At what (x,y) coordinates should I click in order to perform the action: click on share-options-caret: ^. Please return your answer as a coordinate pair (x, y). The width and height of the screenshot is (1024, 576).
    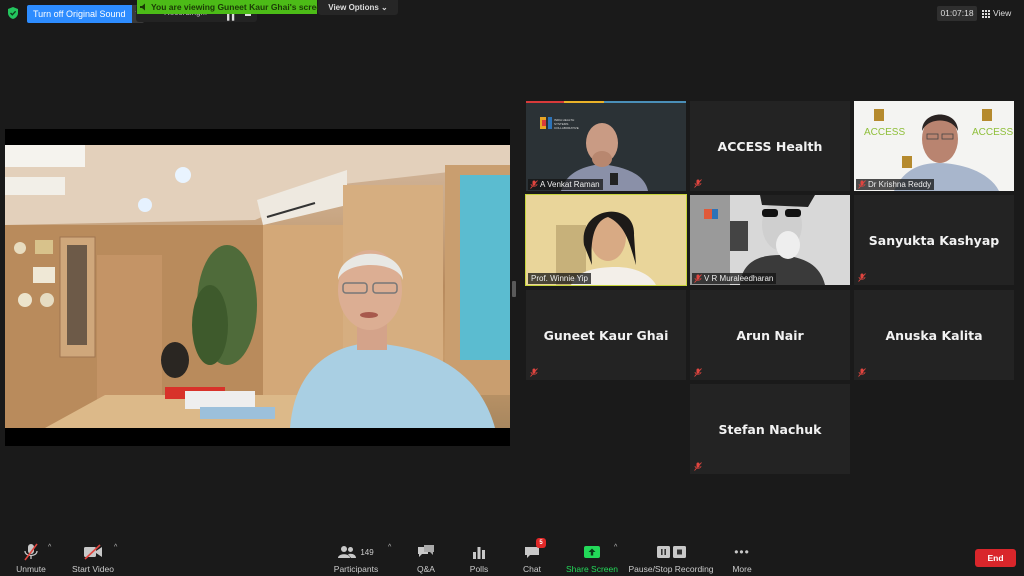
    Looking at the image, I should click on (615, 547).